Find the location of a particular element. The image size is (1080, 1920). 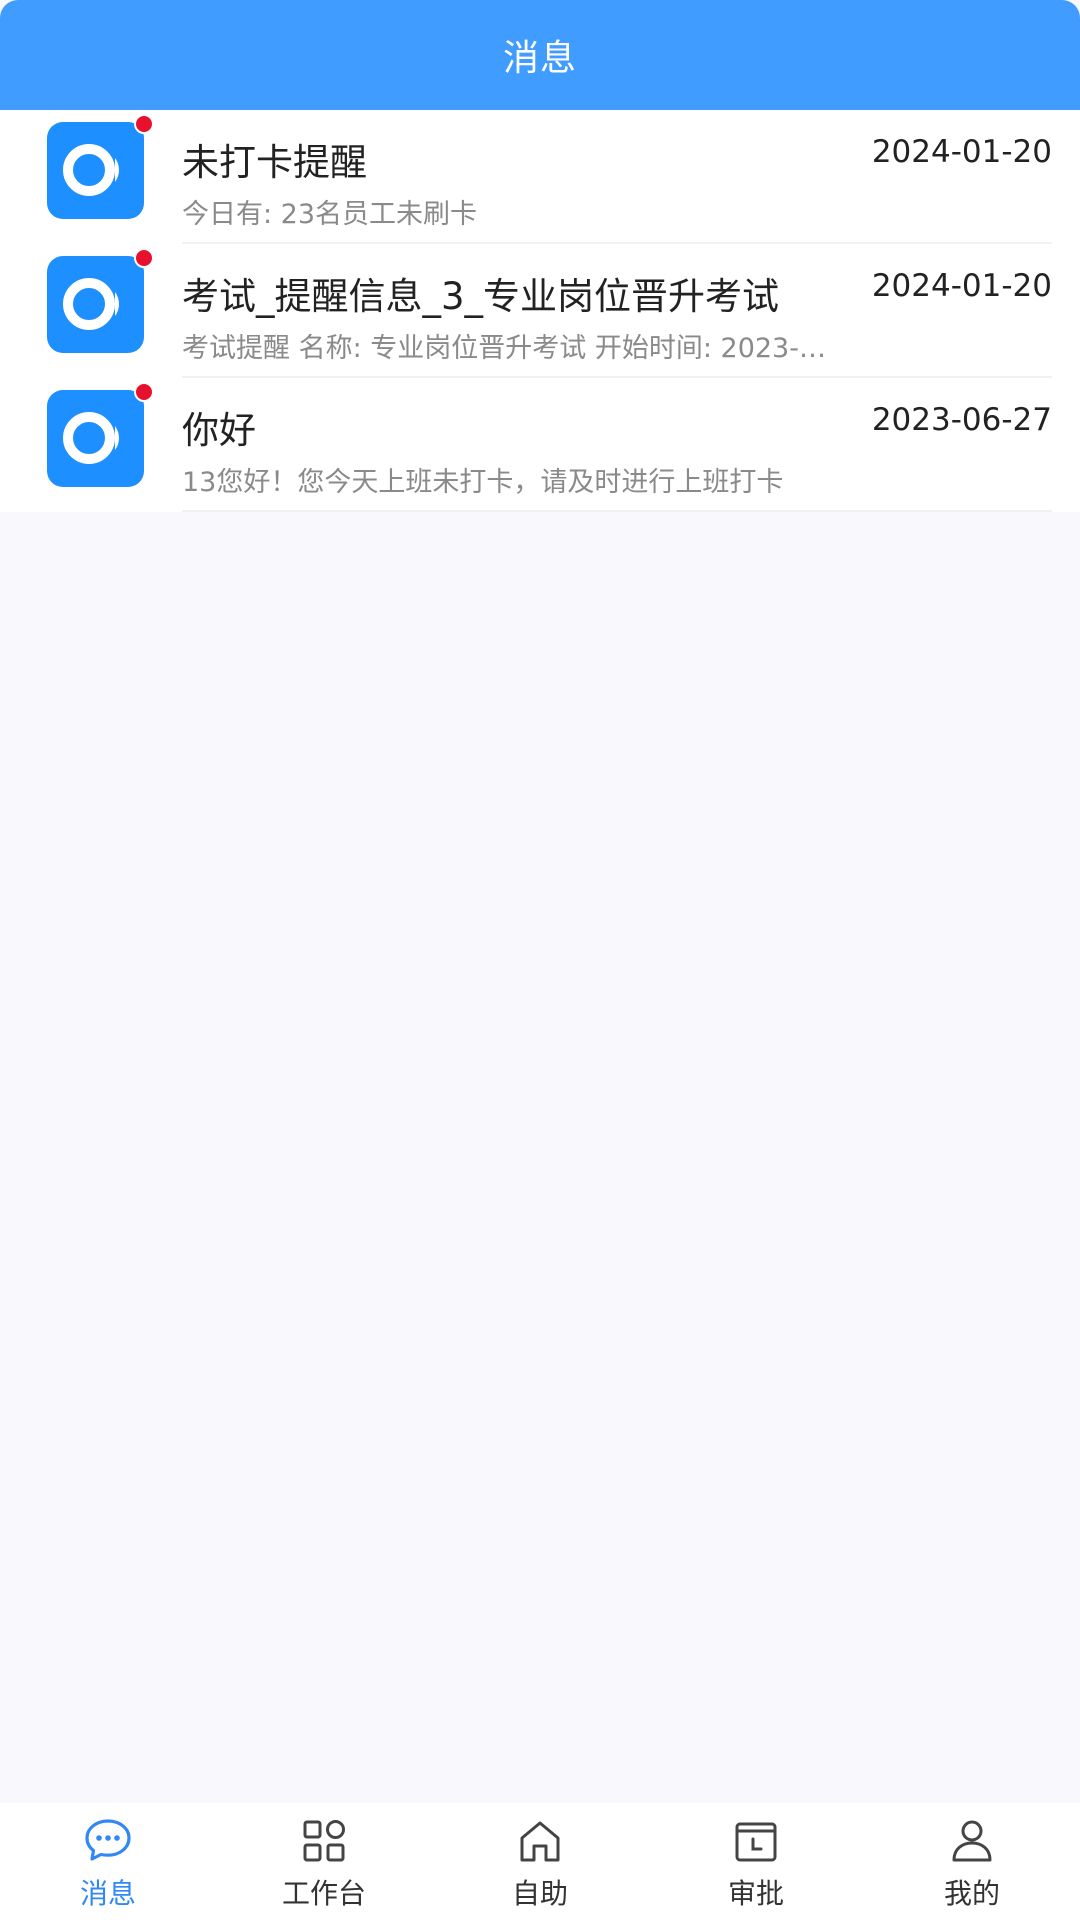

tab-workbench: 工作台 is located at coordinates (324, 1861).